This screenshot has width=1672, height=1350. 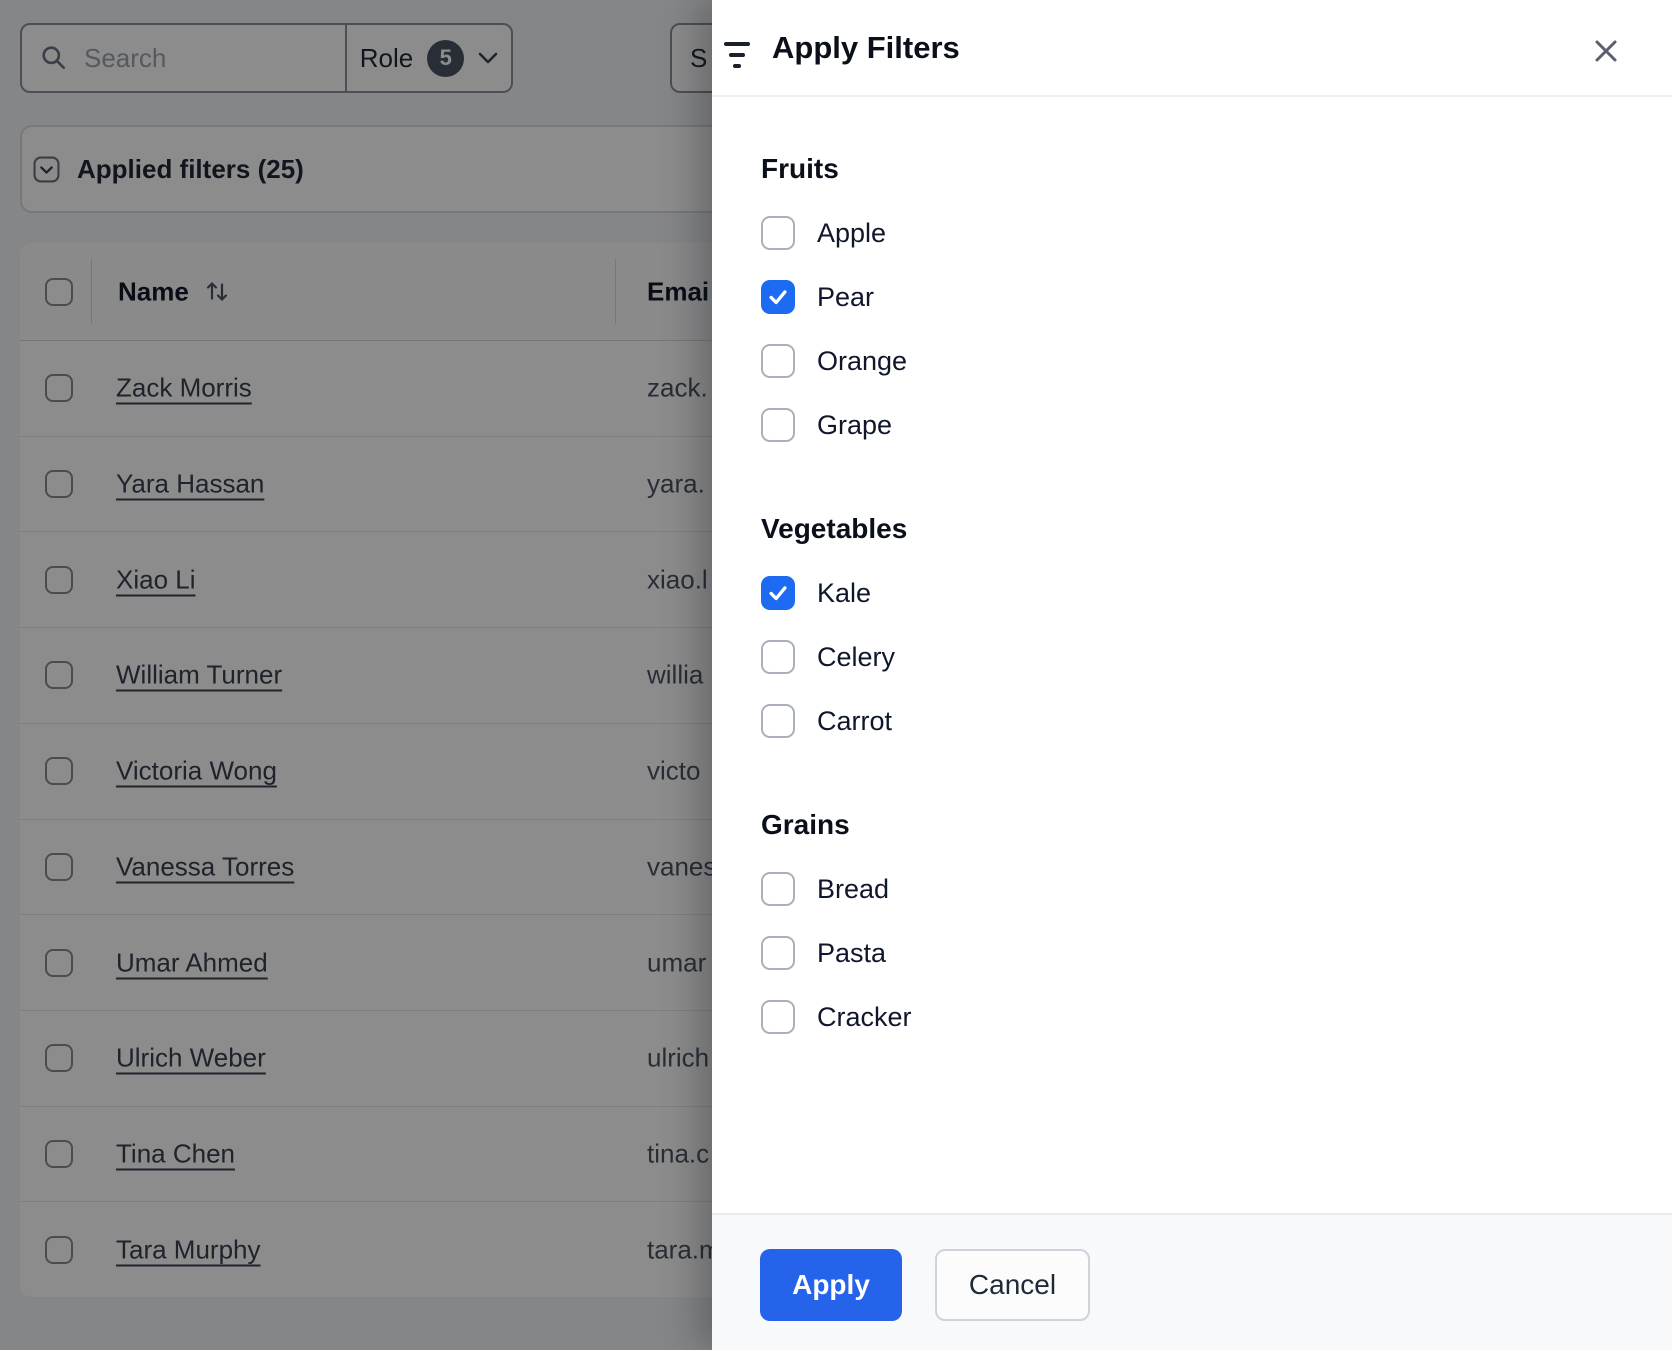 What do you see at coordinates (805, 824) in the screenshot?
I see `section-title-grains: Grains` at bounding box center [805, 824].